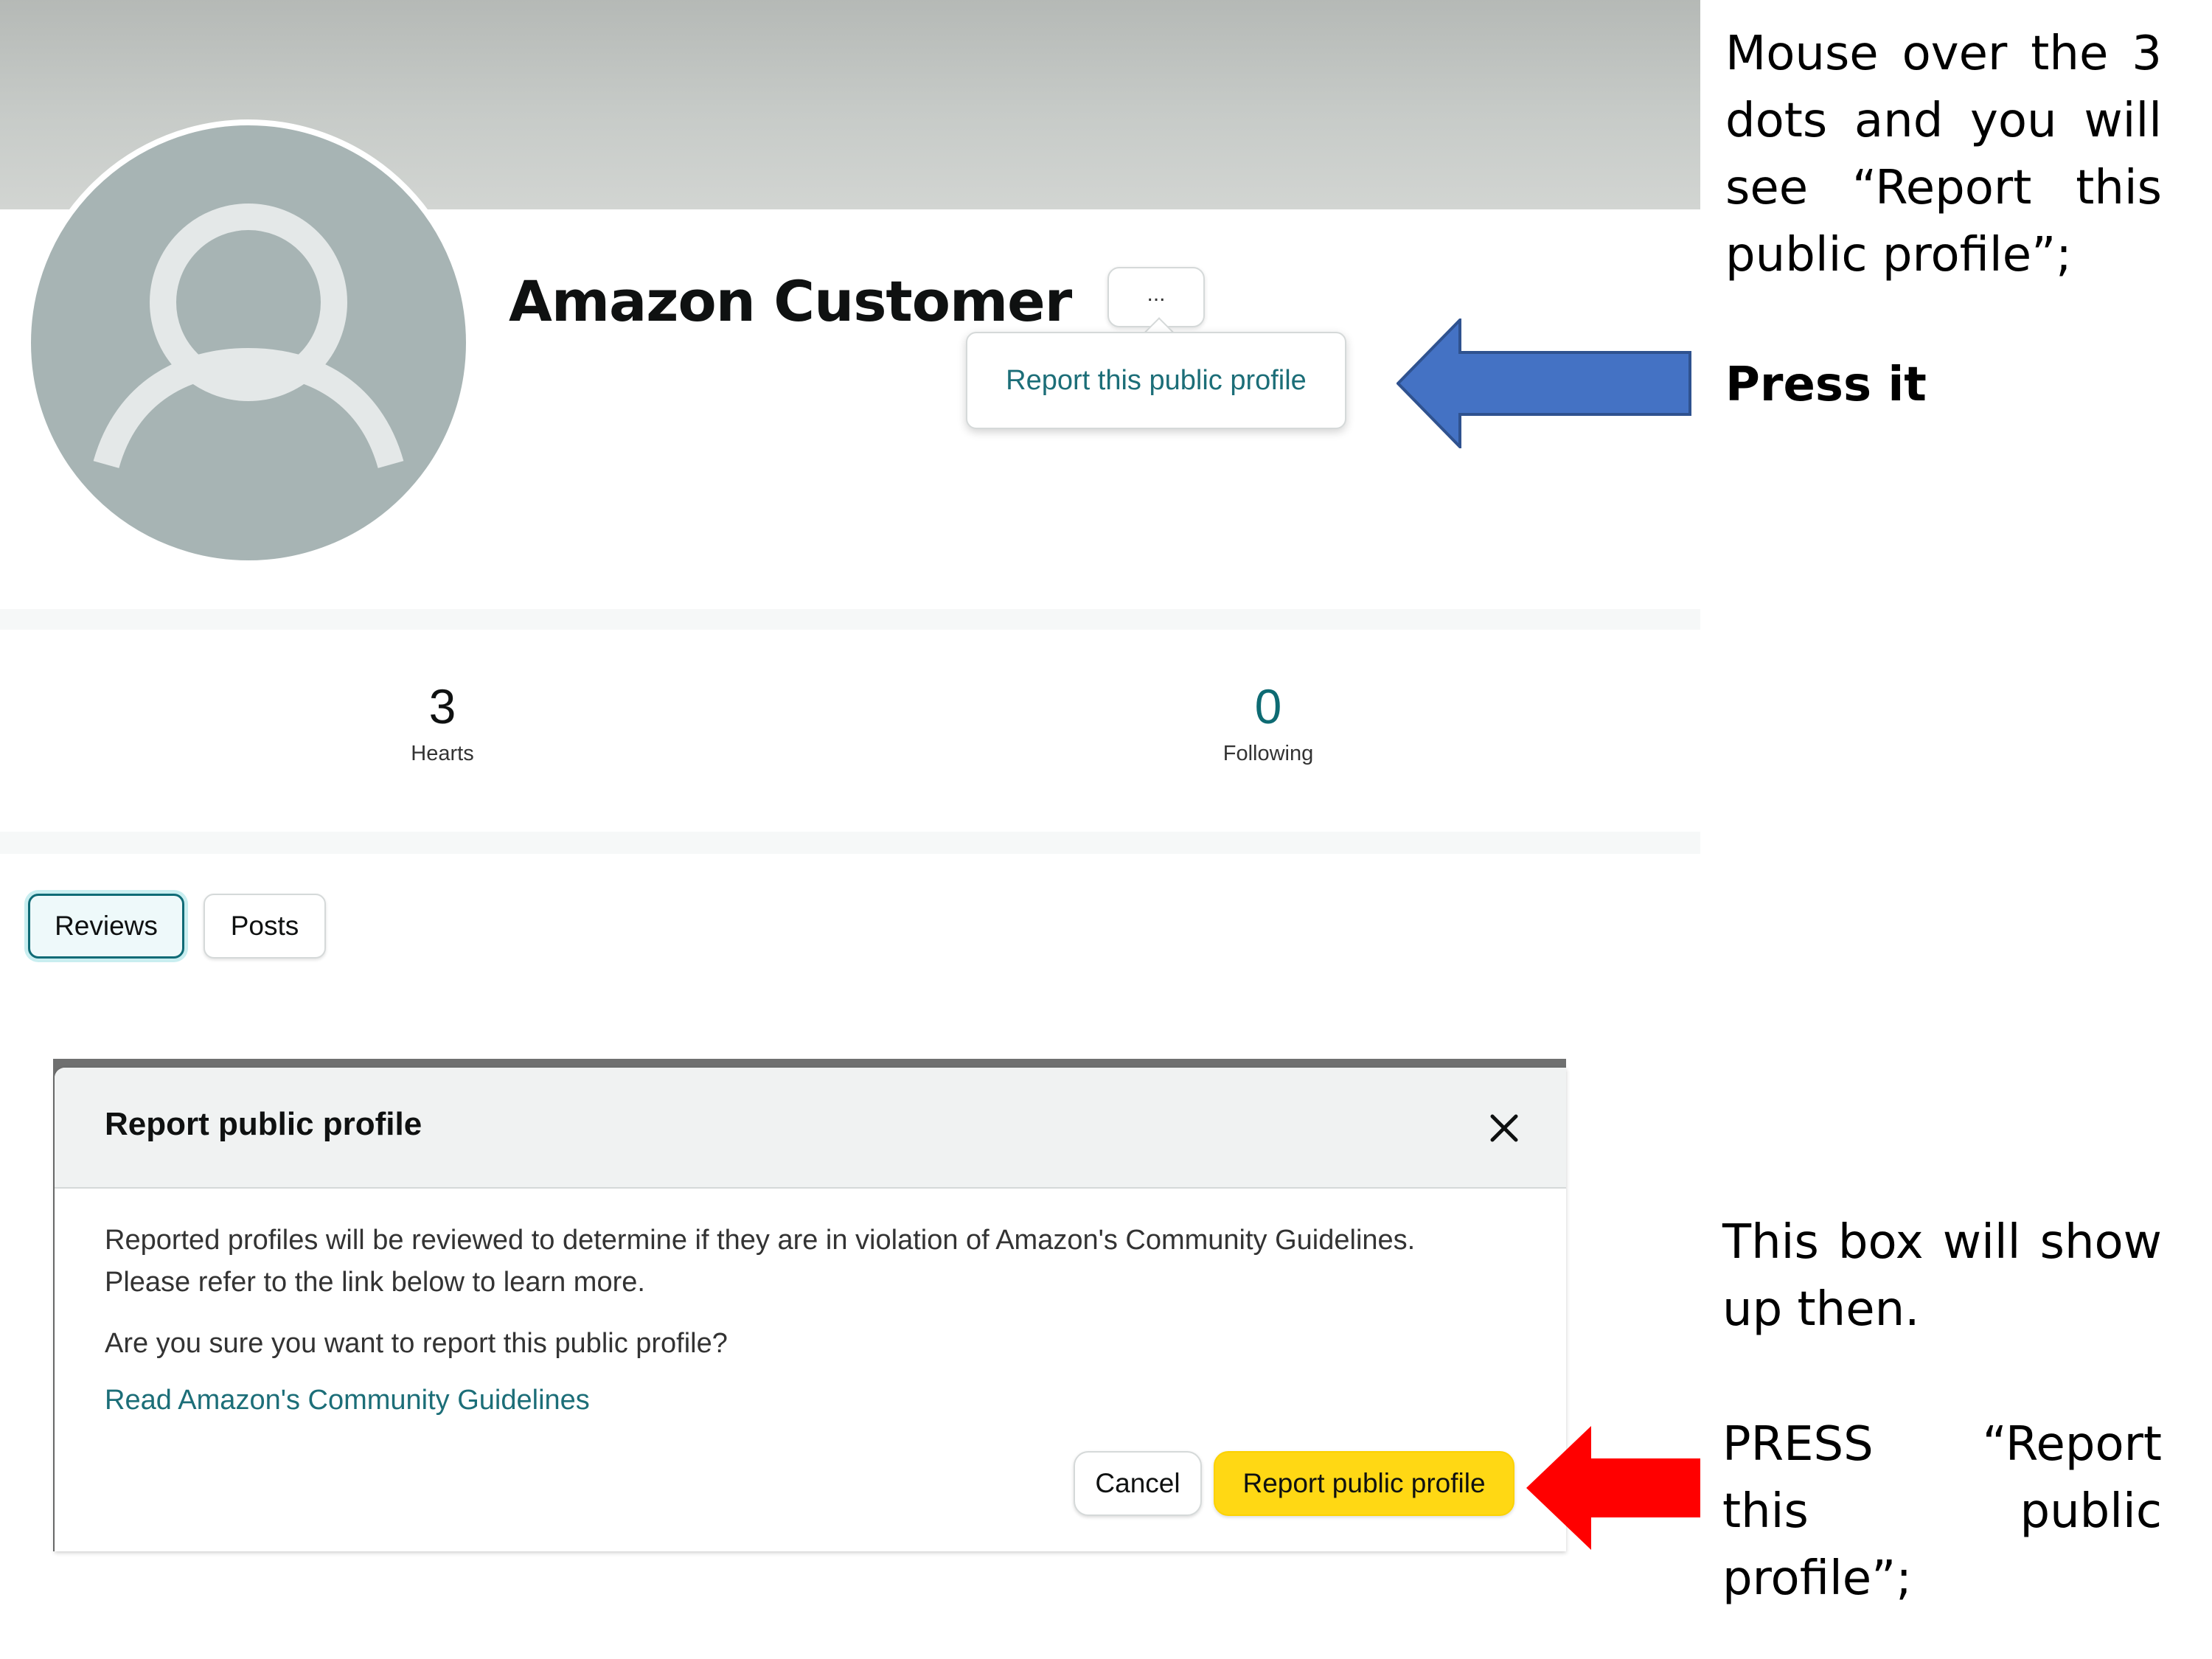 This screenshot has height=1659, width=2212. I want to click on stat-following-value: 0, so click(1268, 706).